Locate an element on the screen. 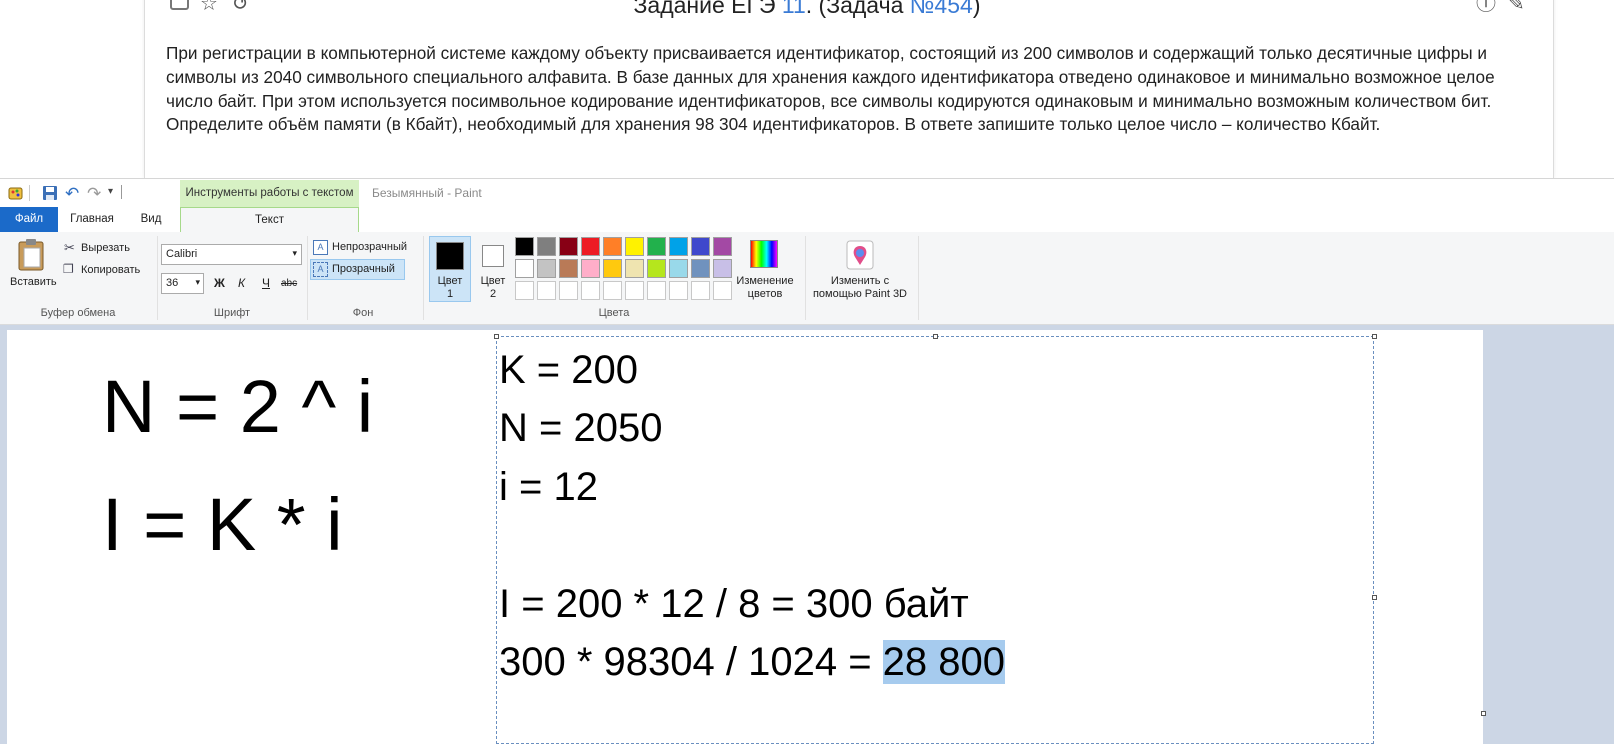 This screenshot has width=1614, height=744. selection-handle-mr is located at coordinates (1374, 597).